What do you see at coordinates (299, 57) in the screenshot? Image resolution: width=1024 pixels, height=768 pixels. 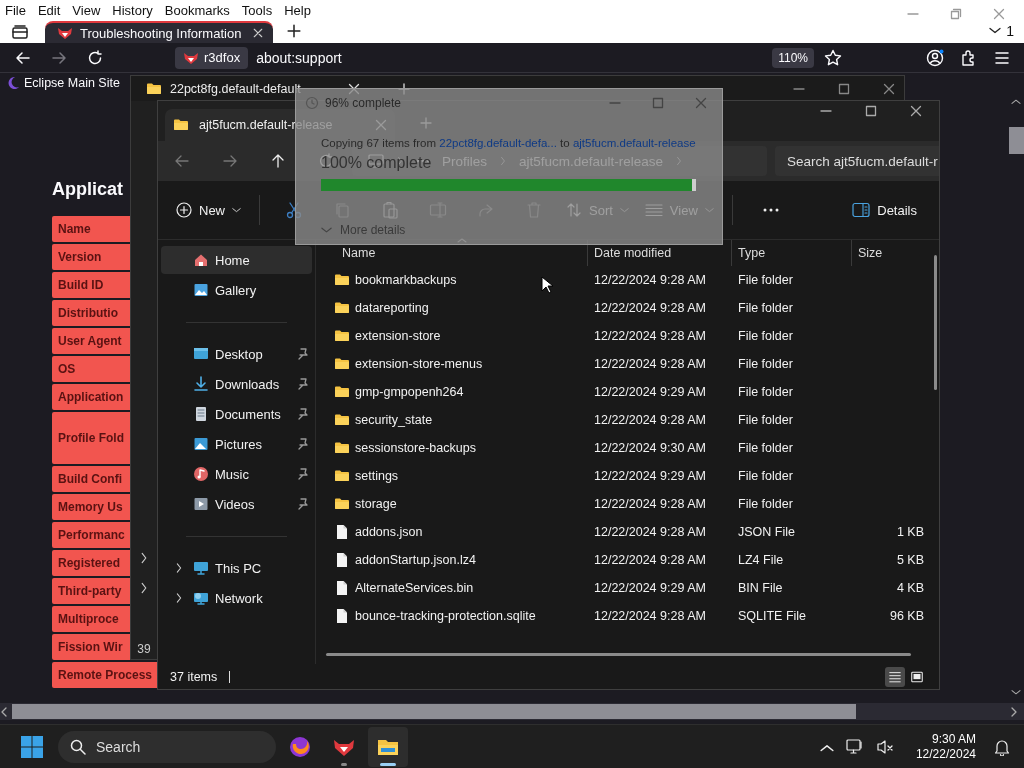 I see `url-text: about:support` at bounding box center [299, 57].